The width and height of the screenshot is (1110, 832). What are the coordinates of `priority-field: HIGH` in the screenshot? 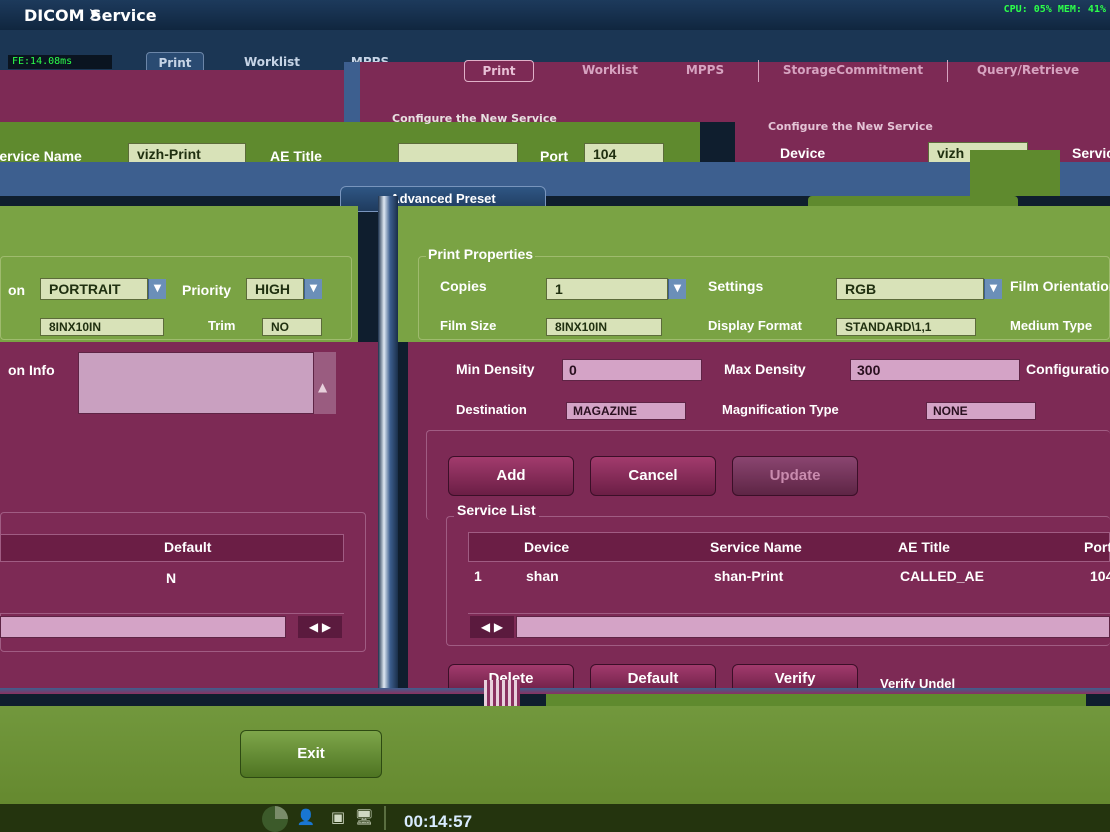 It's located at (275, 289).